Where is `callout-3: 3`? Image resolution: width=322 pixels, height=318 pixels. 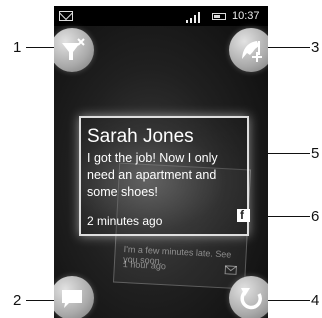
callout-3: 3 is located at coordinates (315, 47).